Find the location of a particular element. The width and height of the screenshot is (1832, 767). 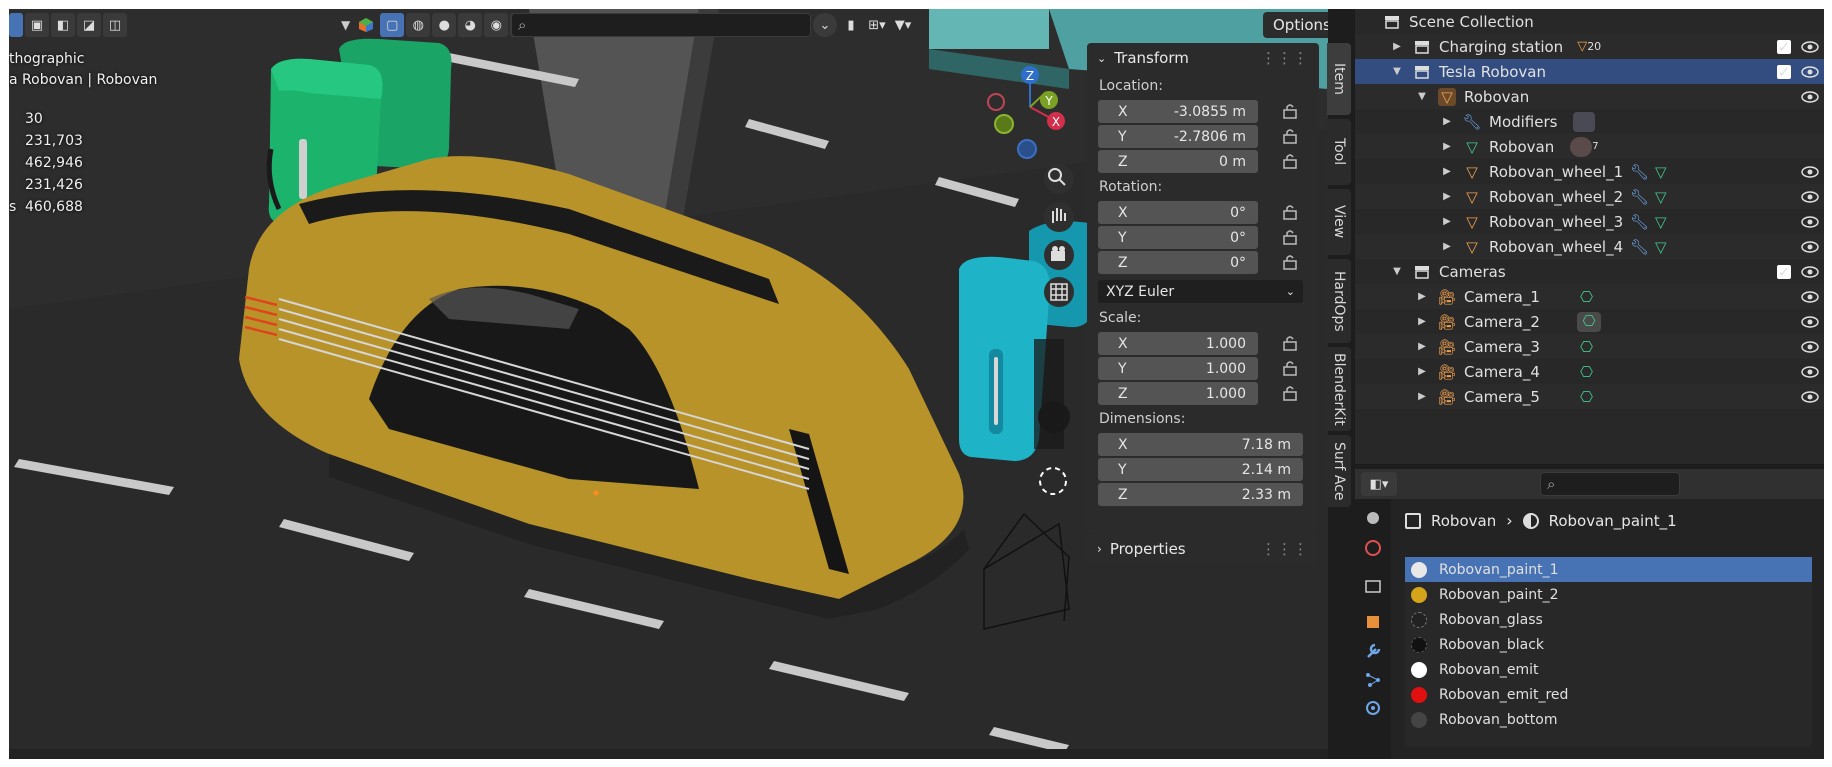

scale-x-field: X 1.000 is located at coordinates (1178, 343).